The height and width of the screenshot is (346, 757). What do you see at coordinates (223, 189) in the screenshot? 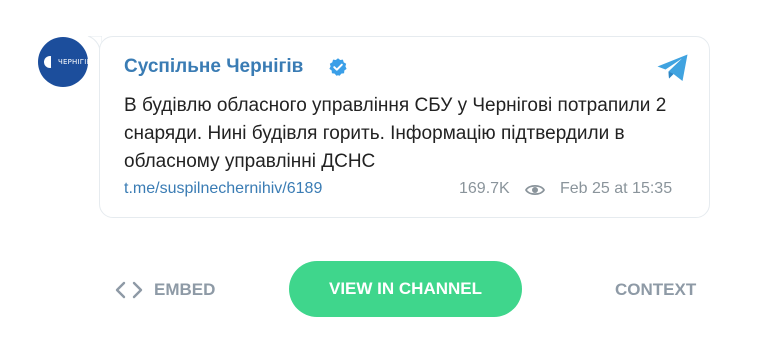
I see `message-link: t.me/suspilnechernihiv/6189` at bounding box center [223, 189].